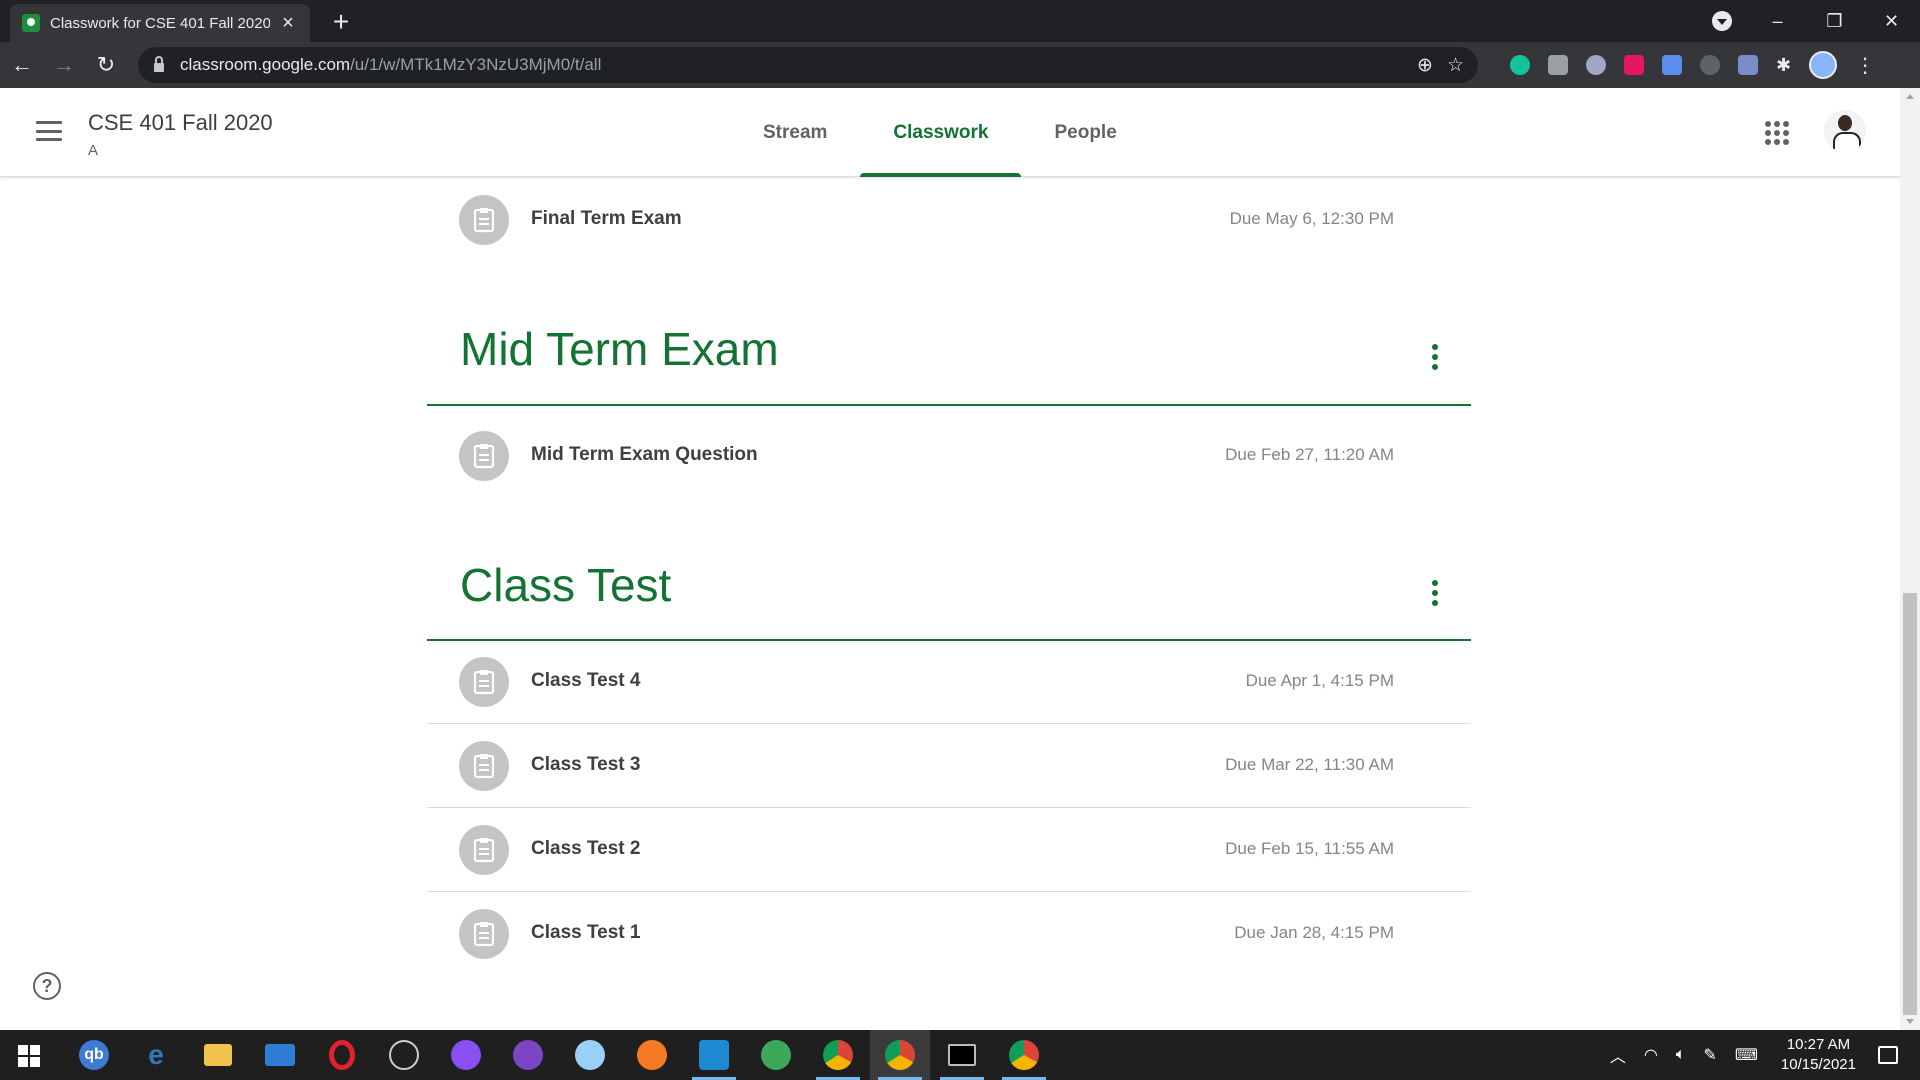  What do you see at coordinates (49, 131) in the screenshot?
I see `main-menu-icon` at bounding box center [49, 131].